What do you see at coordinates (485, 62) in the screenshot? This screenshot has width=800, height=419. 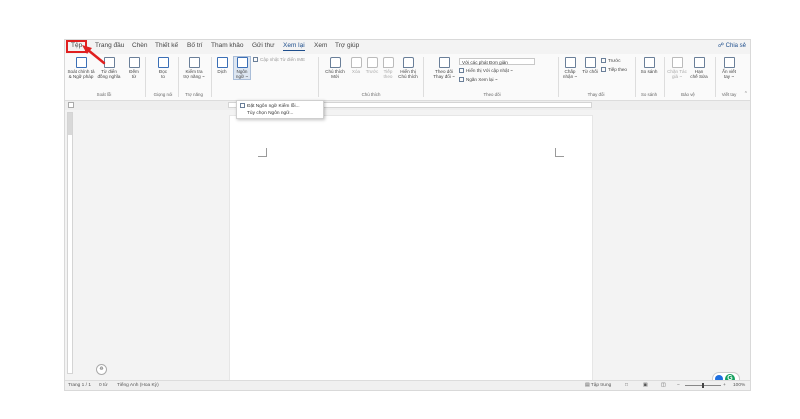 I see `markup-value: Với các phát Đơn giản` at bounding box center [485, 62].